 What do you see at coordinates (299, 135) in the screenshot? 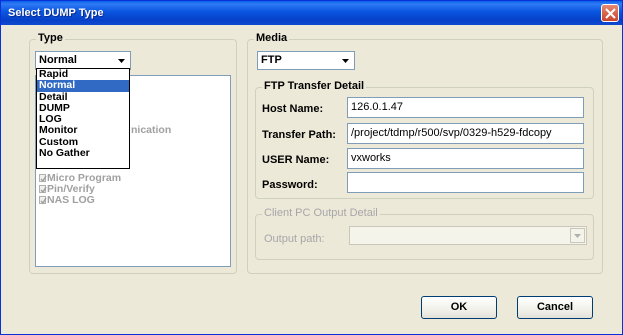
I see `transfer-path-label: Transfer Path:` at bounding box center [299, 135].